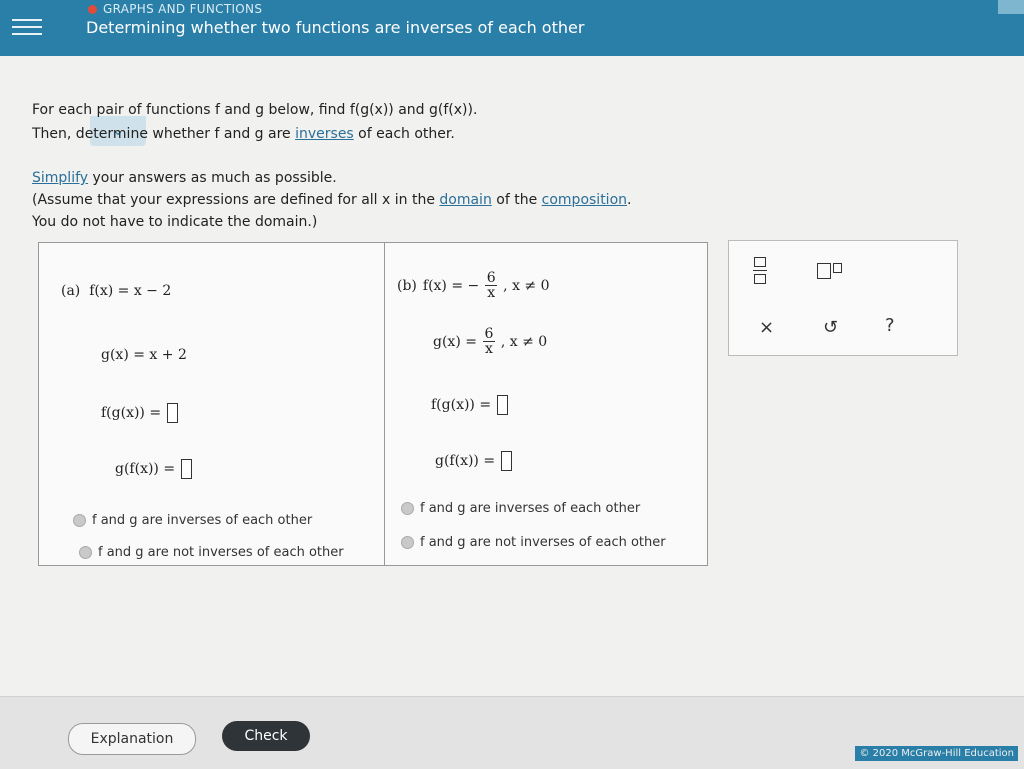 Image resolution: width=1024 pixels, height=769 pixels. What do you see at coordinates (890, 325) in the screenshot?
I see `help-button: ?` at bounding box center [890, 325].